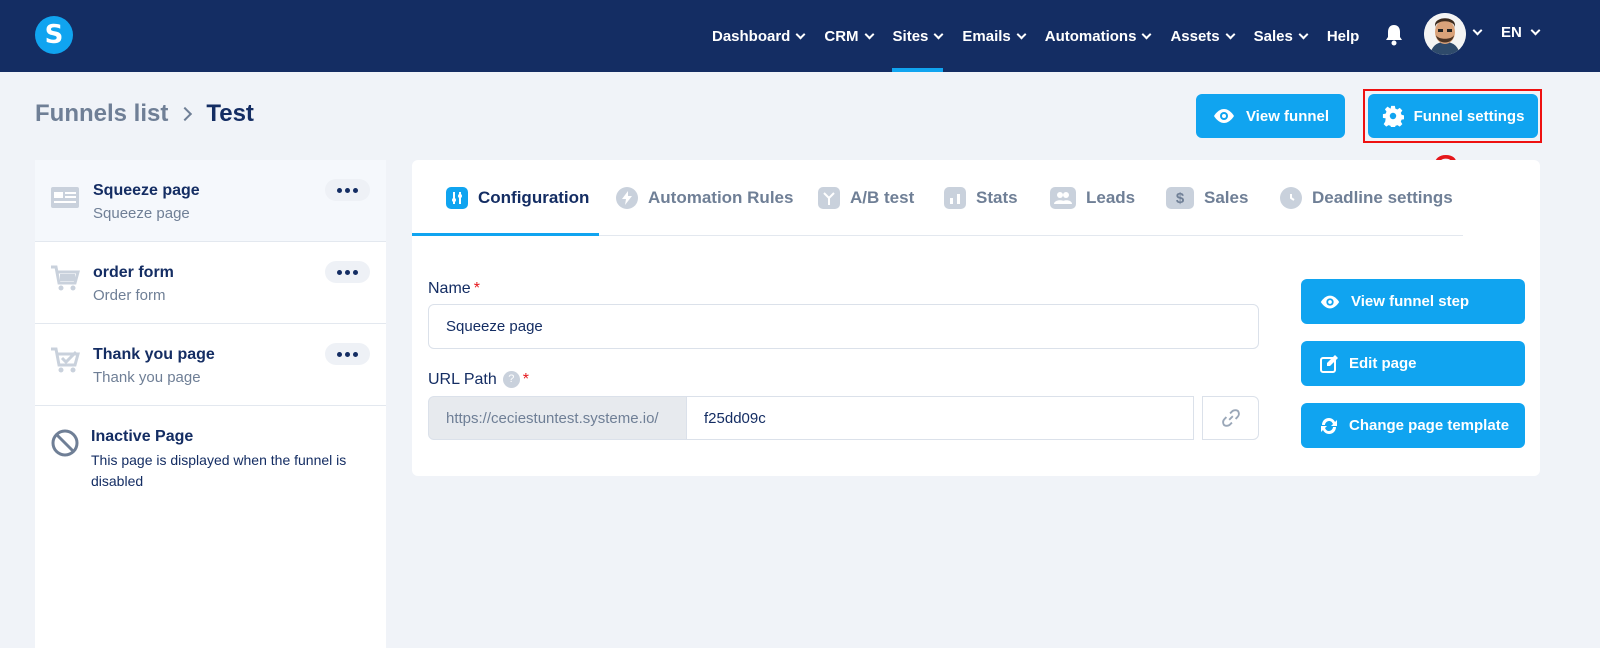 Image resolution: width=1600 pixels, height=648 pixels. What do you see at coordinates (721, 197) in the screenshot?
I see `tab-automation-rules-label: Automation Rules` at bounding box center [721, 197].